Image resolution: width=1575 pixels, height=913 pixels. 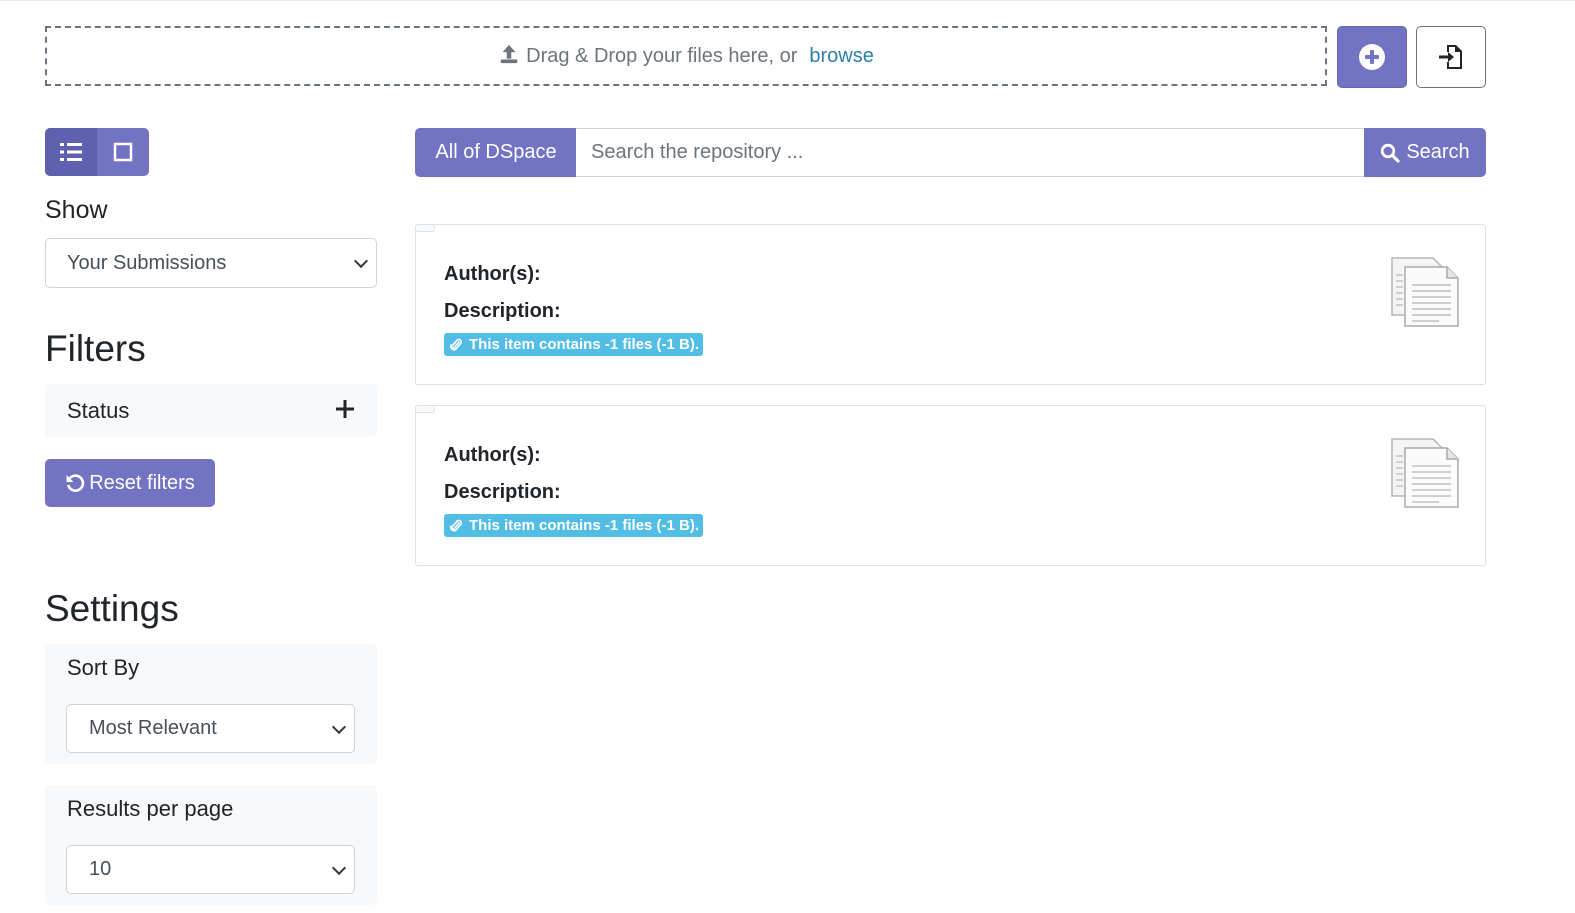 I want to click on search-scope-button: All of DSpace, so click(x=496, y=152).